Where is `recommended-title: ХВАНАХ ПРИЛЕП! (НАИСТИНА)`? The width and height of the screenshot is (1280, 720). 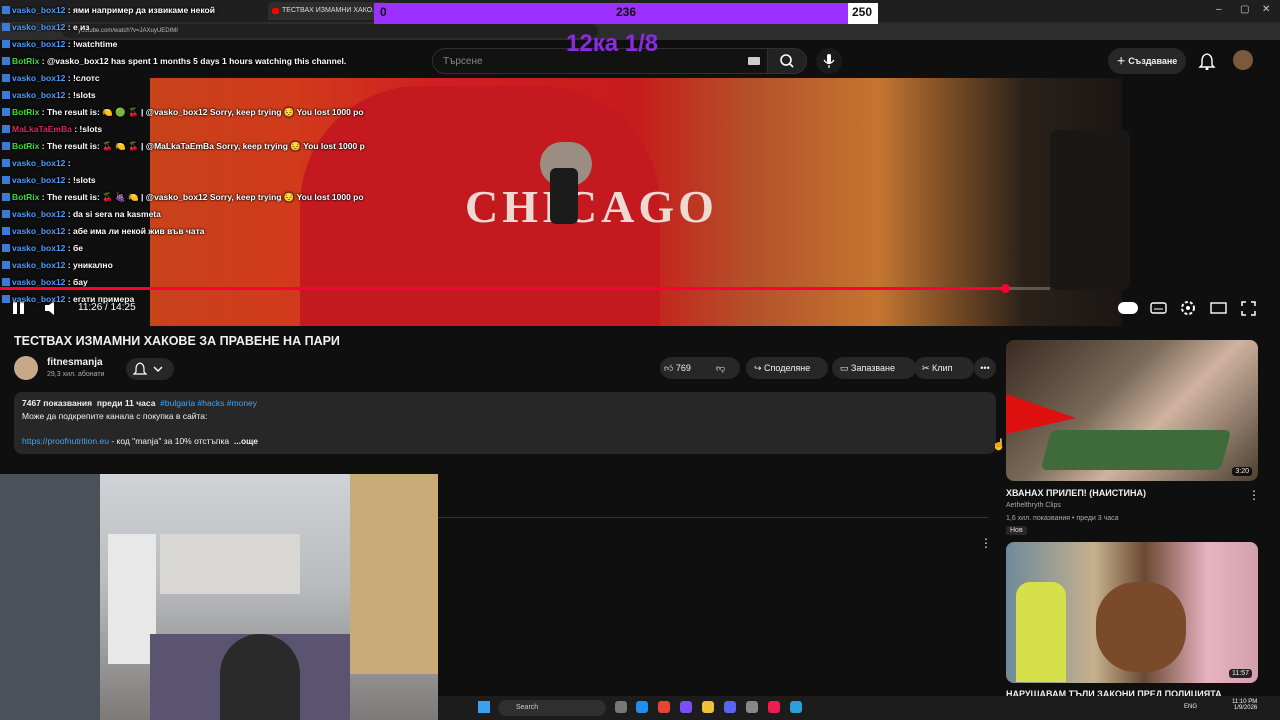 recommended-title: ХВАНАХ ПРИЛЕП! (НАИСТИНА) is located at coordinates (1076, 493).